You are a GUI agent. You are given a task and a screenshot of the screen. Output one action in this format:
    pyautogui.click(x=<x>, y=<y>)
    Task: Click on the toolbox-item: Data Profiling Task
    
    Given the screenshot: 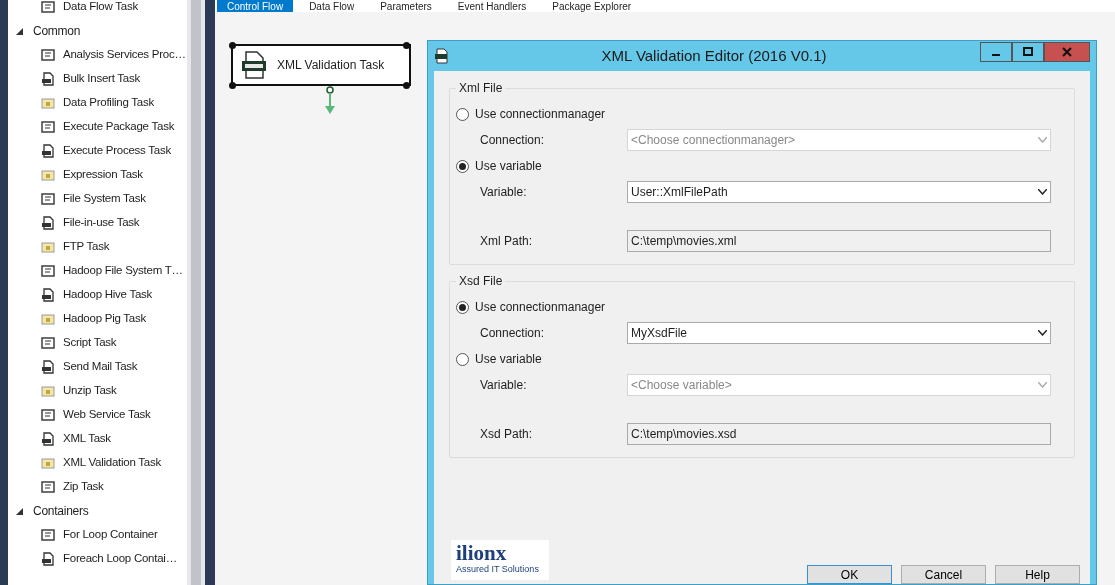 What is the action you would take?
    pyautogui.click(x=108, y=103)
    